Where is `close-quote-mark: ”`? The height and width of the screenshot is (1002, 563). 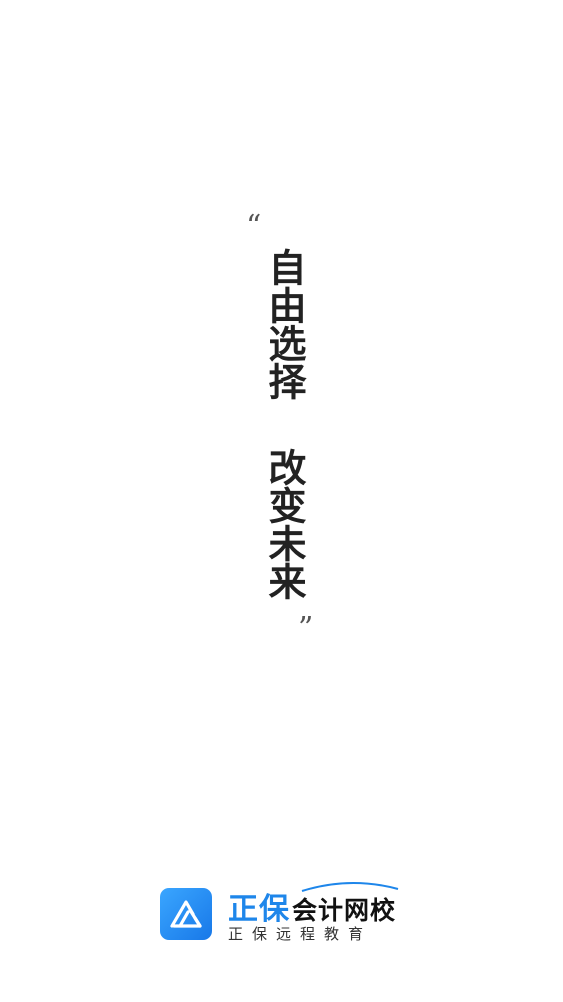 close-quote-mark: ” is located at coordinates (306, 628).